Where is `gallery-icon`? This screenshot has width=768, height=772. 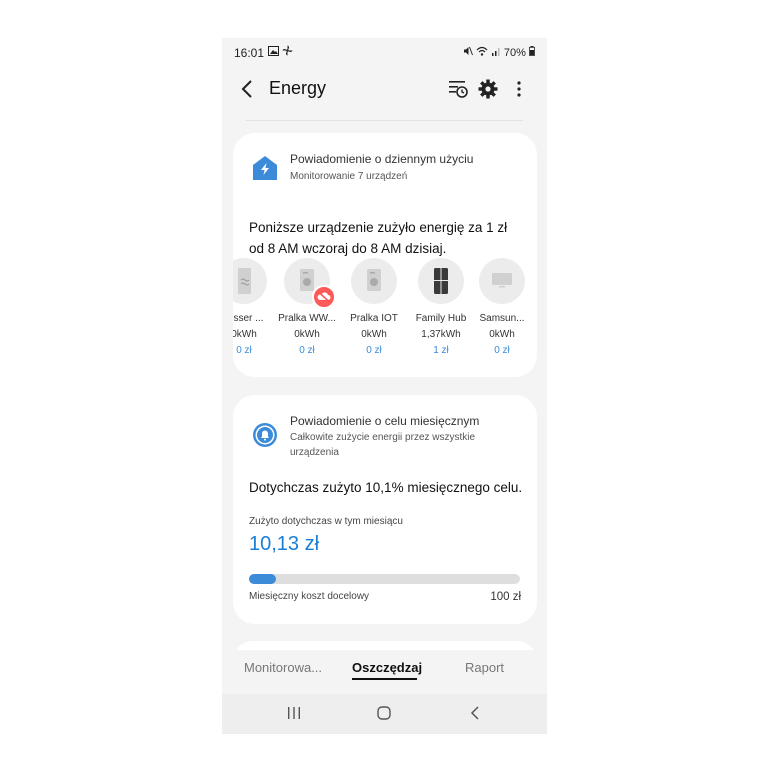
gallery-icon is located at coordinates (273, 51).